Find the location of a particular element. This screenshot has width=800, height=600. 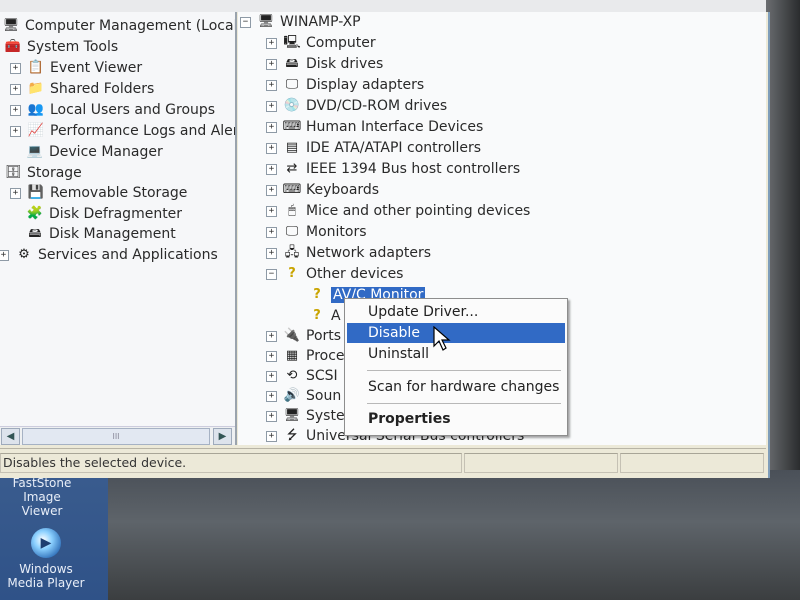

tree-label: Device Manager is located at coordinates (106, 152).